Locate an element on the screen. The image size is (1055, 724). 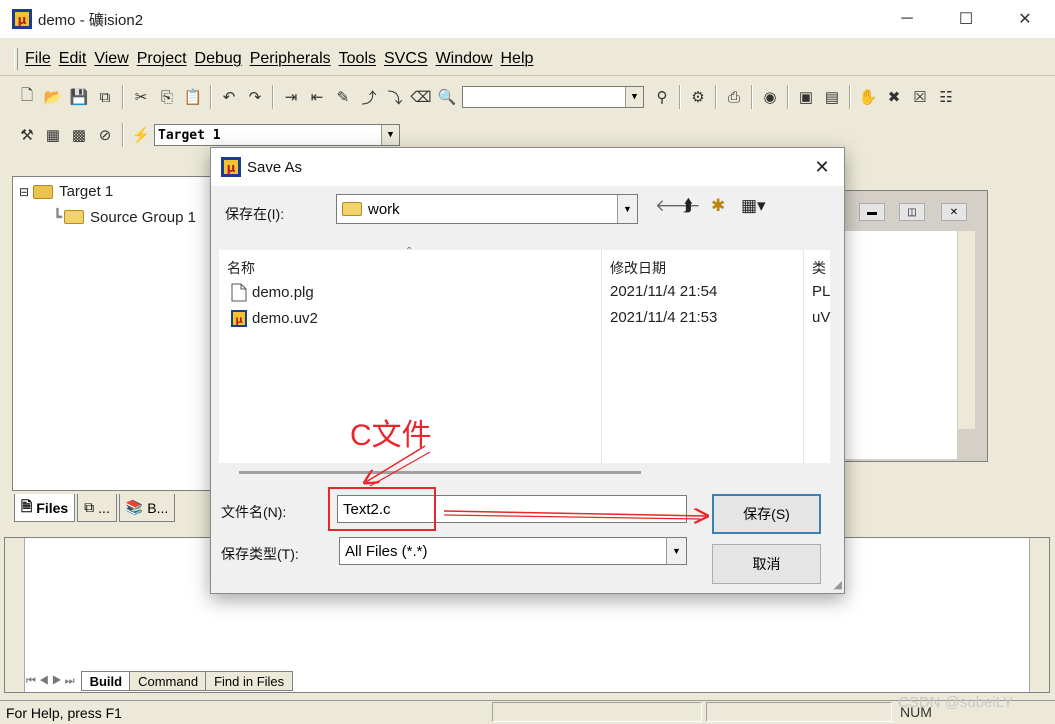
child-editor-area is located at coordinates (900, 345).